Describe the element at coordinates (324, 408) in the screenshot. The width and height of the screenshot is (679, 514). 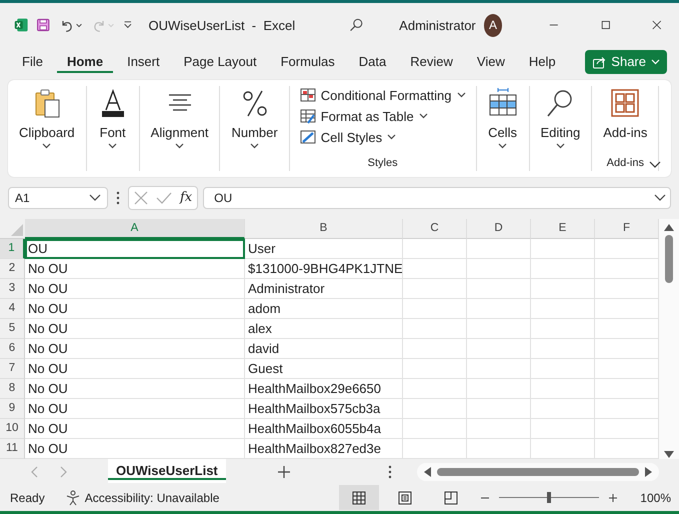
I see `table-cell: HealthMailbox575cb3a` at that location.